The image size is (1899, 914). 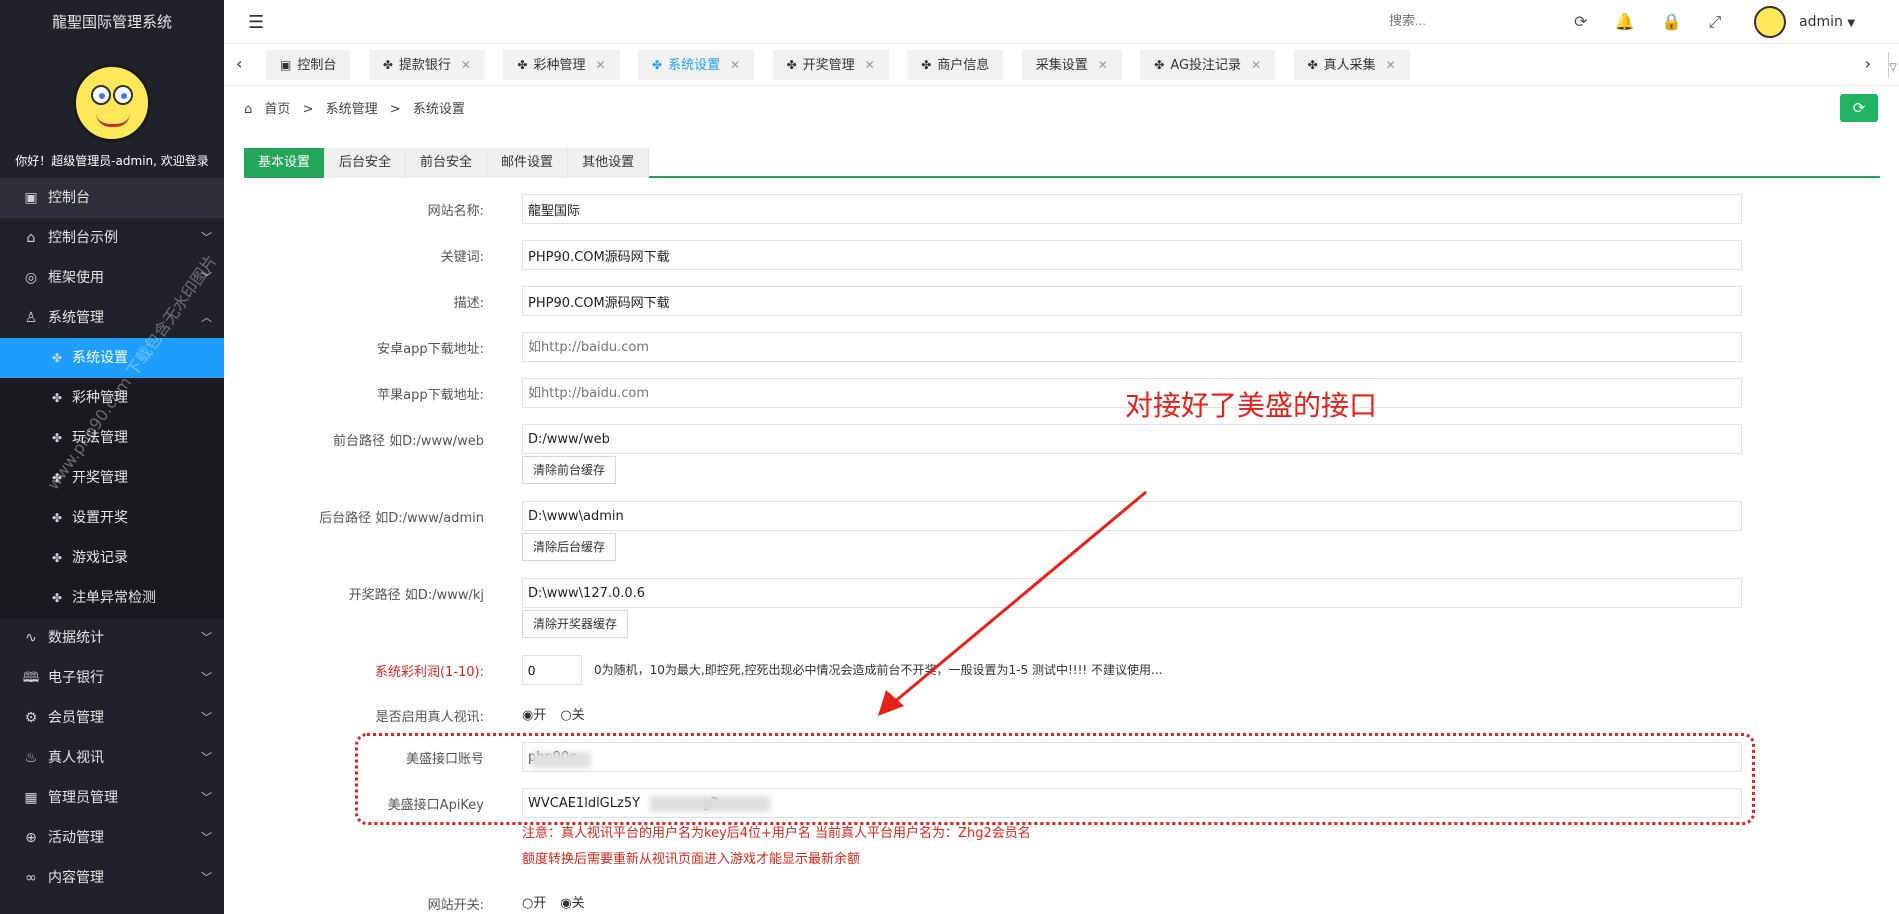 I want to click on sidebar-item-game-records: ✤ 游戏记录, so click(x=112, y=558).